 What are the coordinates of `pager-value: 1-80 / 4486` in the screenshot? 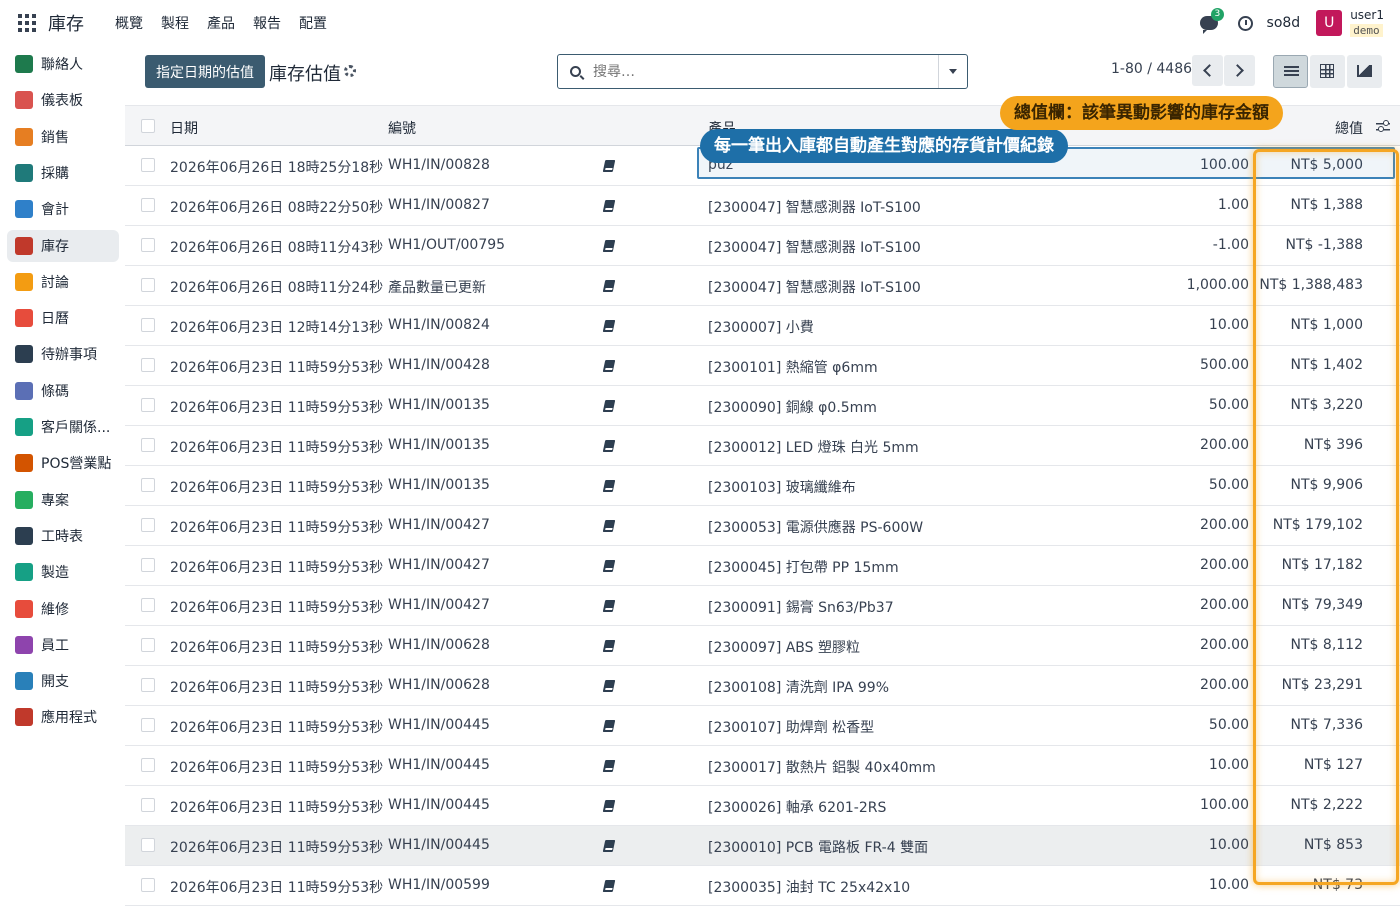 It's located at (1151, 69).